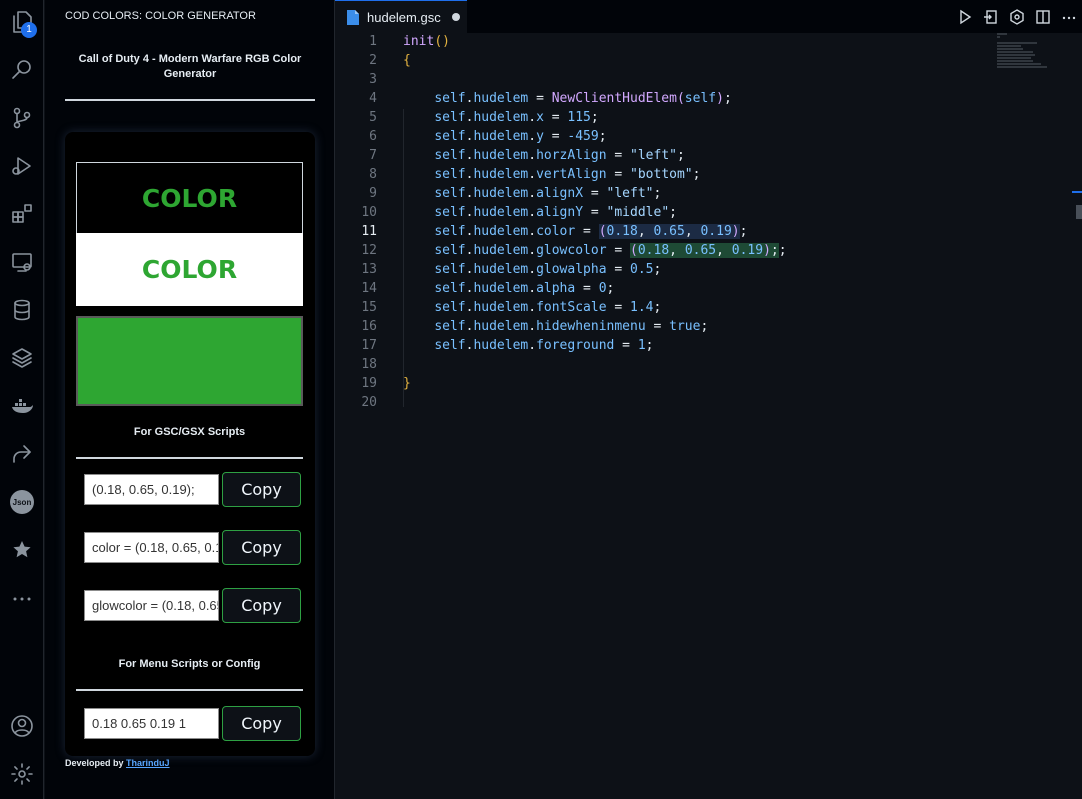  Describe the element at coordinates (22, 454) in the screenshot. I see `live-share-icon` at that location.